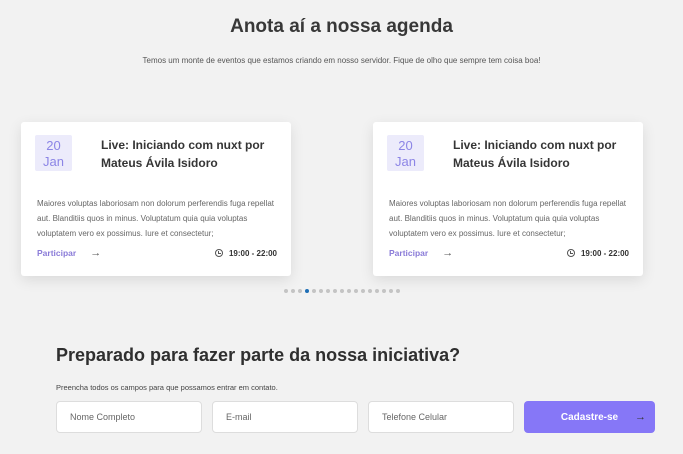  I want to click on submit-button: Cadastre-se →, so click(589, 417).